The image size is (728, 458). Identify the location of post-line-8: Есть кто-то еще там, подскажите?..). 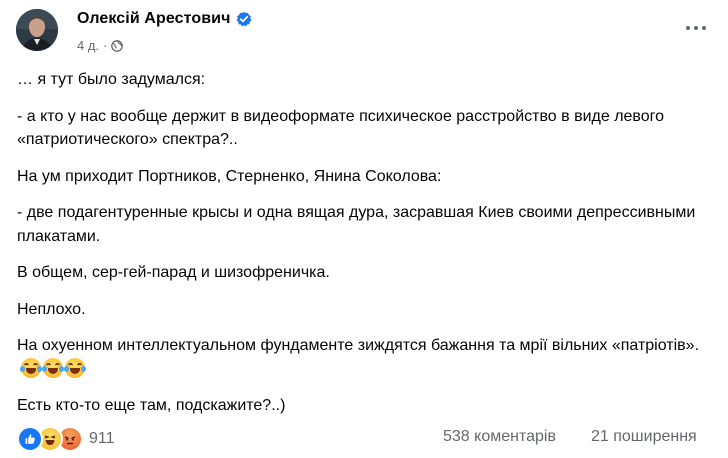
(151, 405).